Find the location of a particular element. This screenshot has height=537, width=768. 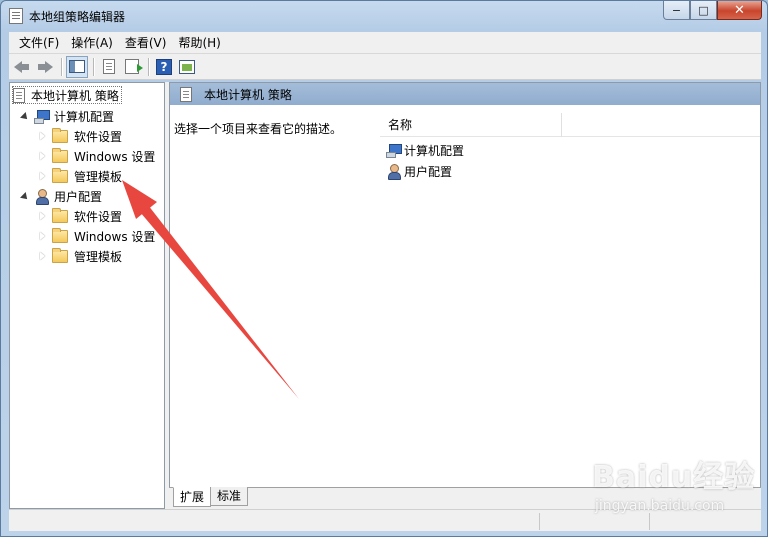

tree-item-root: 本地计算机 策略 is located at coordinates (67, 95).